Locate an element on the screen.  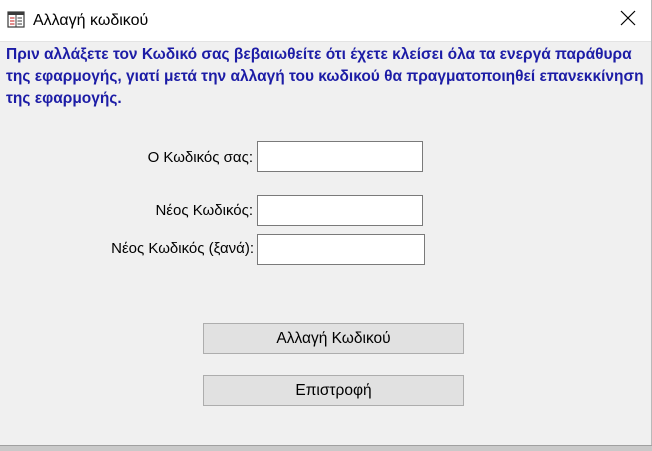
window-title: Αλλαγή κωδικού is located at coordinates (91, 20).